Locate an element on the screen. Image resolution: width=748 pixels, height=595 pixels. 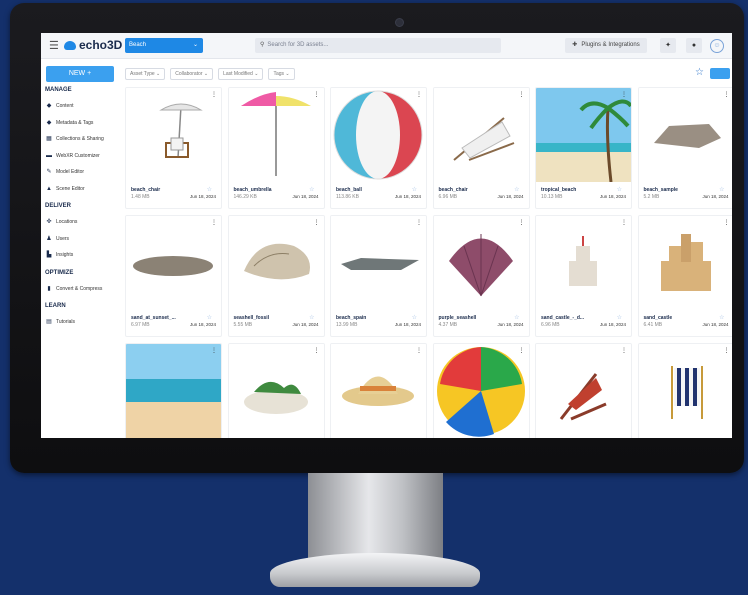
asset-card: ⋮ sand_castle_-_d... ☆ 6.96 MB Jun 18, 2024 is located at coordinates (583, 276).